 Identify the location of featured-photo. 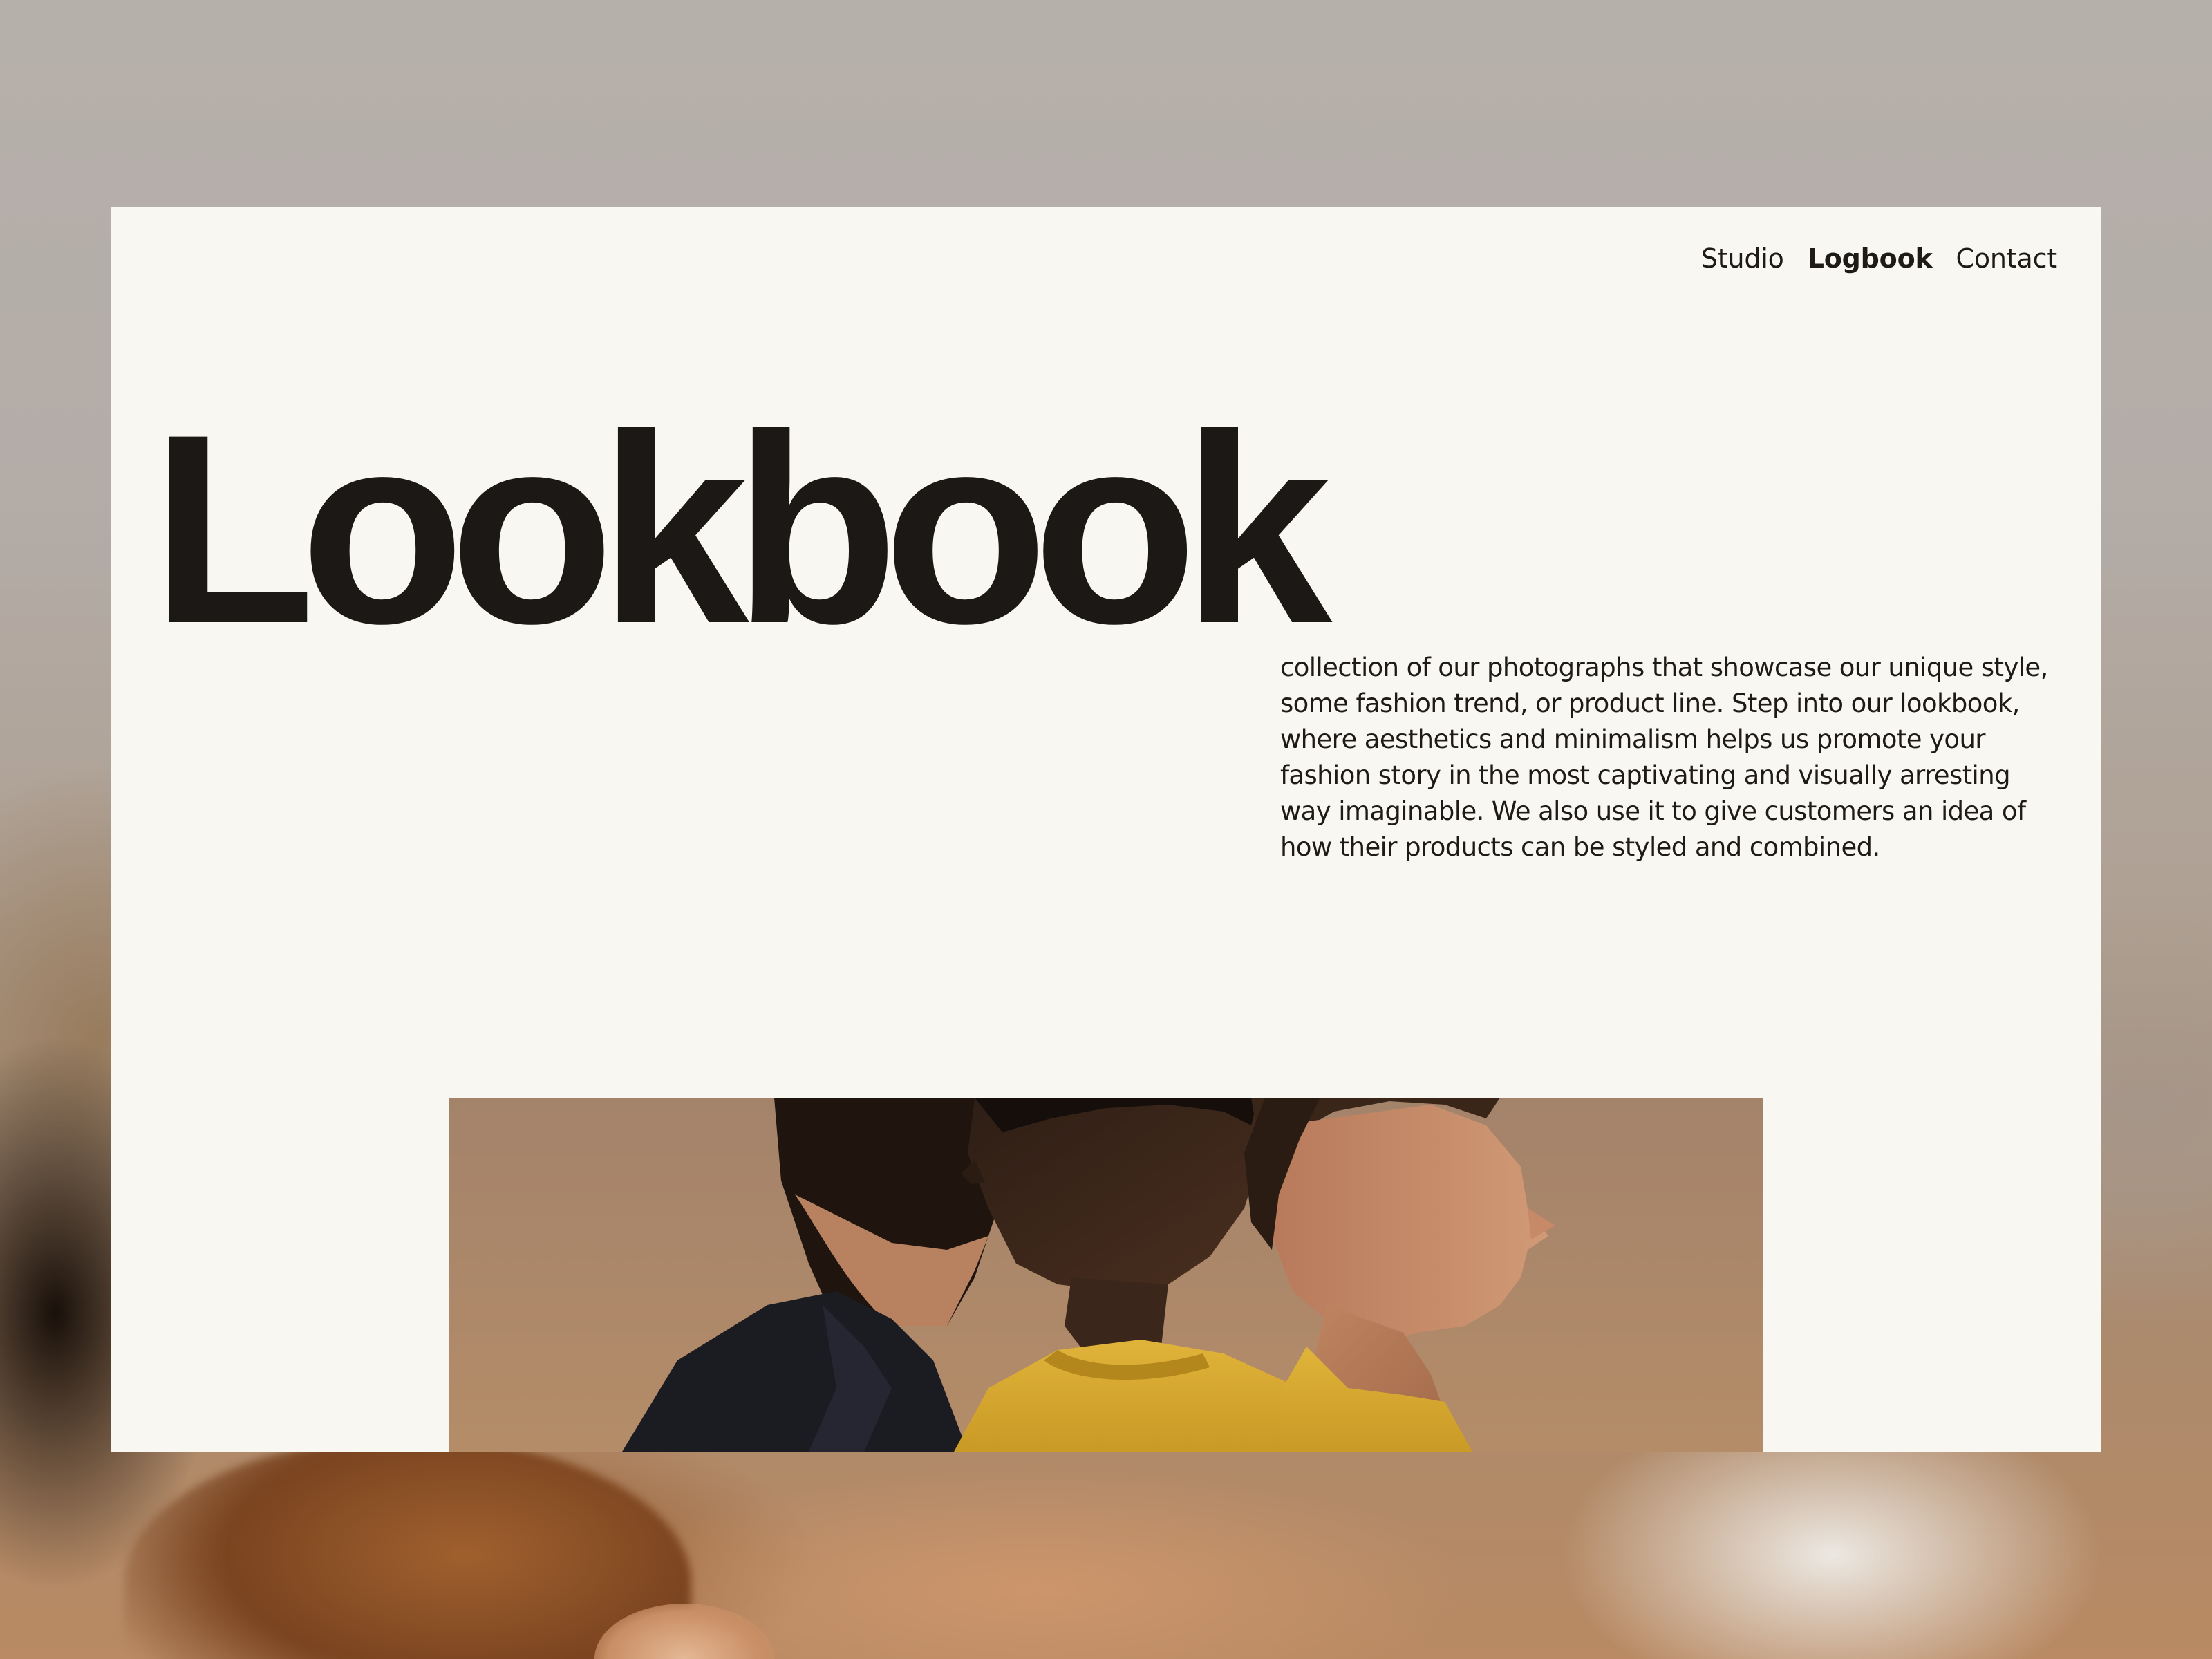
(1106, 1275).